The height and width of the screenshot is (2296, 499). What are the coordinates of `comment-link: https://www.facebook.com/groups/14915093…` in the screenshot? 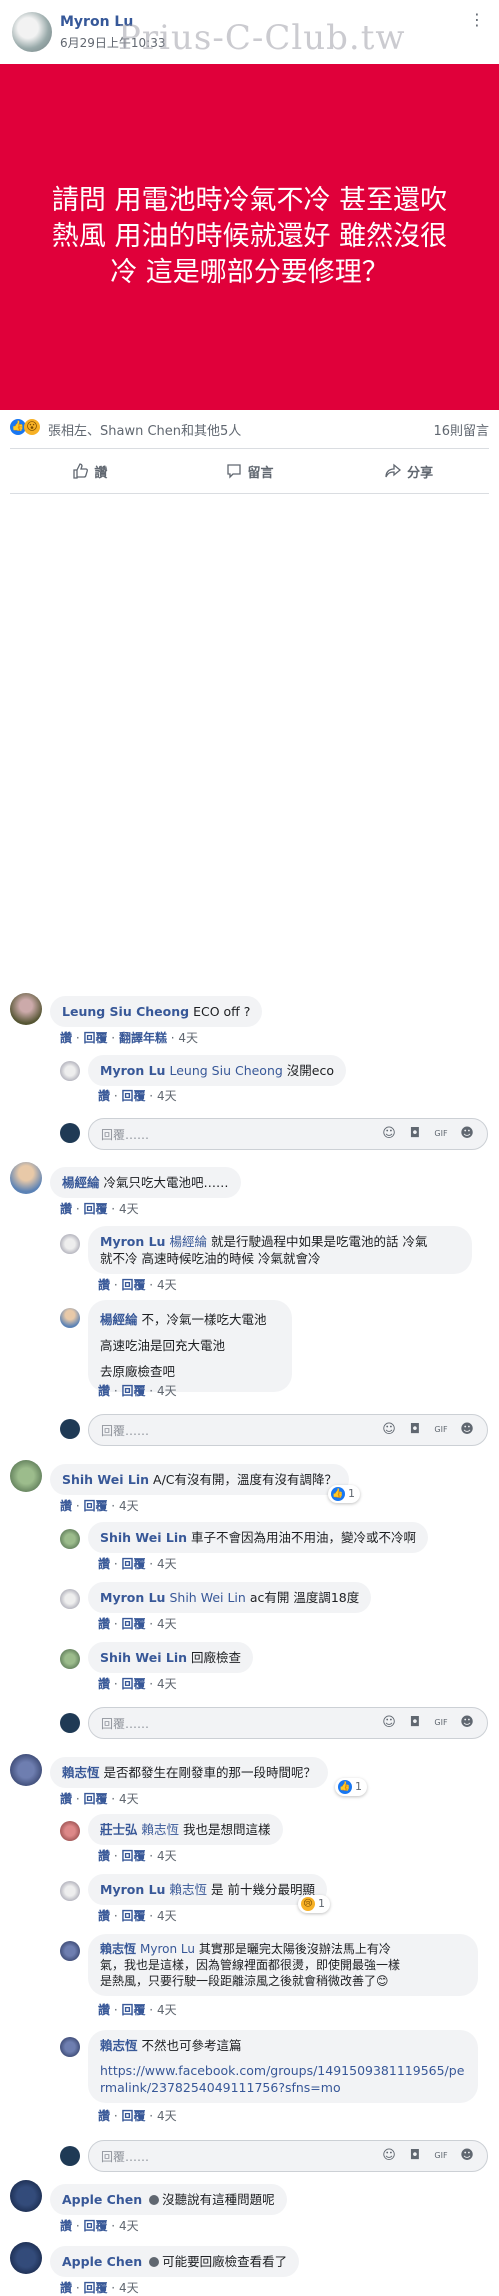 It's located at (282, 2070).